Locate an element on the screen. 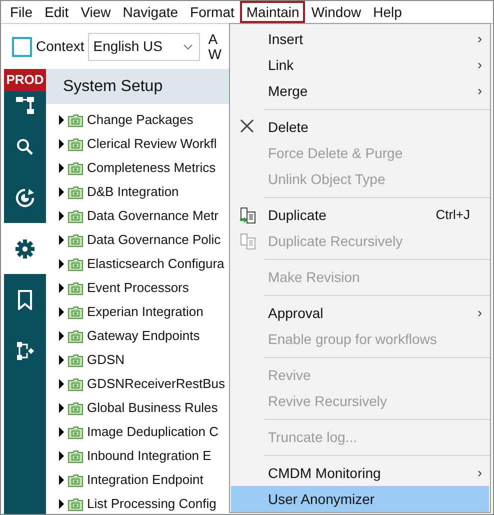 Image resolution: width=494 pixels, height=515 pixels. context-label: Context is located at coordinates (60, 46).